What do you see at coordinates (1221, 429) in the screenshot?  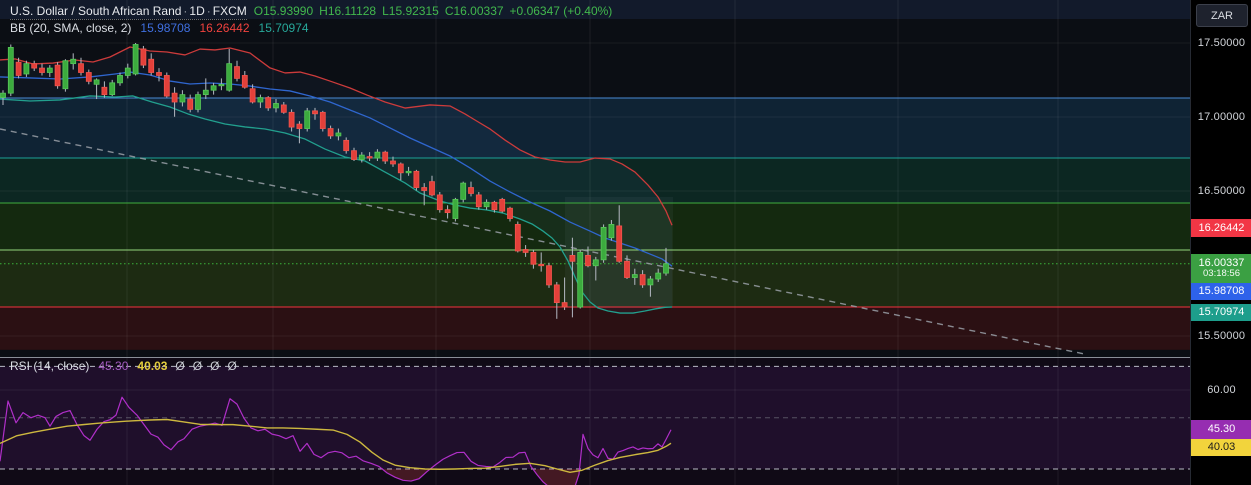 I see `axis-badge-rsi-value: 45.30` at bounding box center [1221, 429].